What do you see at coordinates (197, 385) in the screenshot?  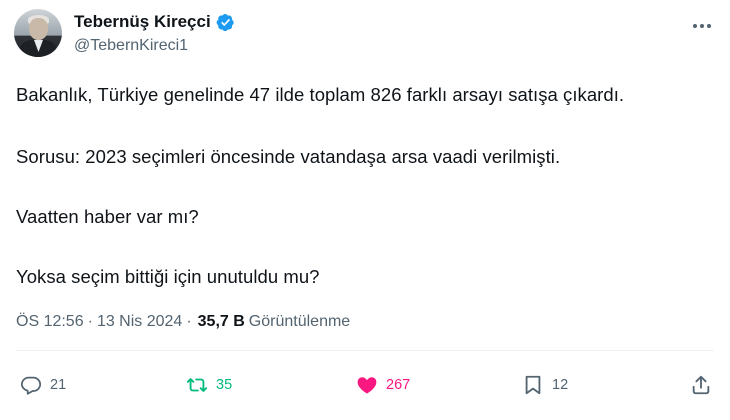 I see `retweet-icon` at bounding box center [197, 385].